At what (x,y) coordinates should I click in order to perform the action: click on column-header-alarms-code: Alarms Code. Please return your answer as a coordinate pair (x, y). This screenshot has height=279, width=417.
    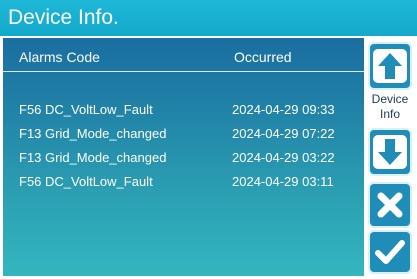
    Looking at the image, I should click on (59, 57).